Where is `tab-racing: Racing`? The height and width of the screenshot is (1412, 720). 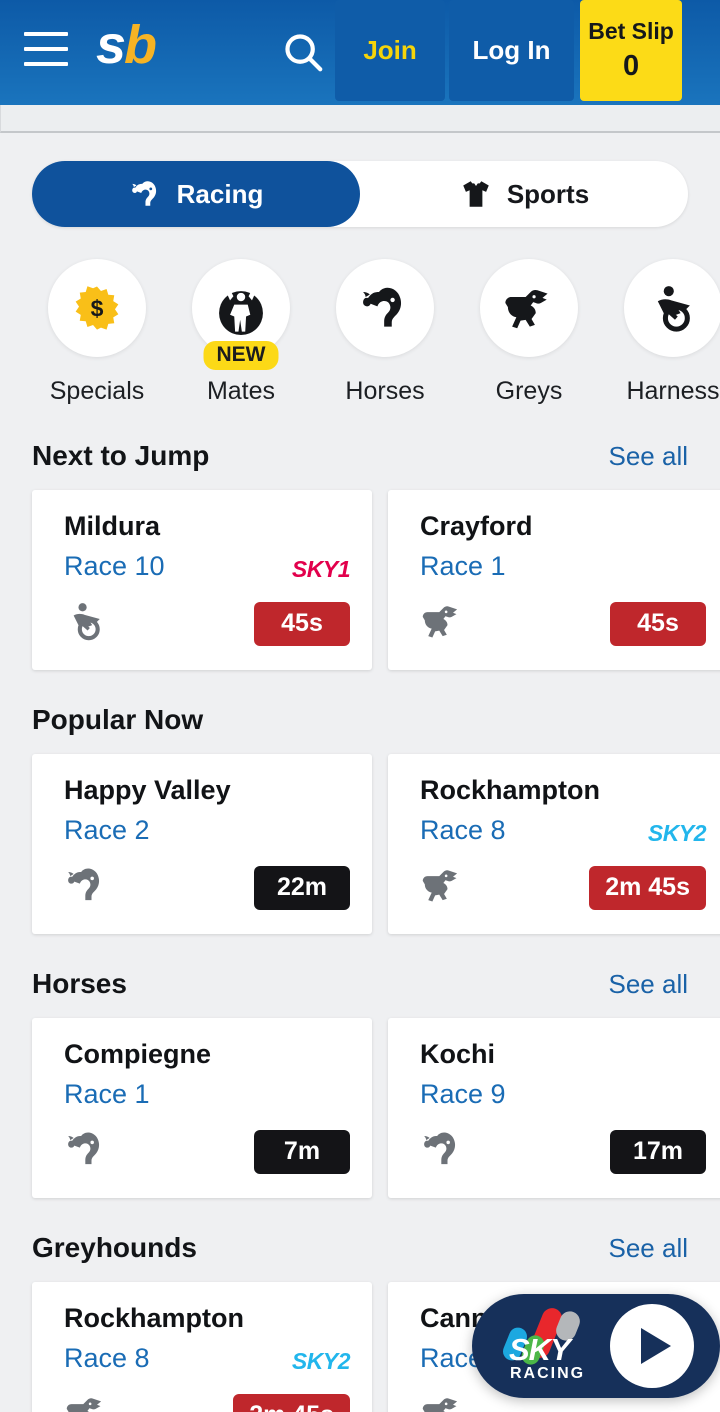
tab-racing: Racing is located at coordinates (196, 194).